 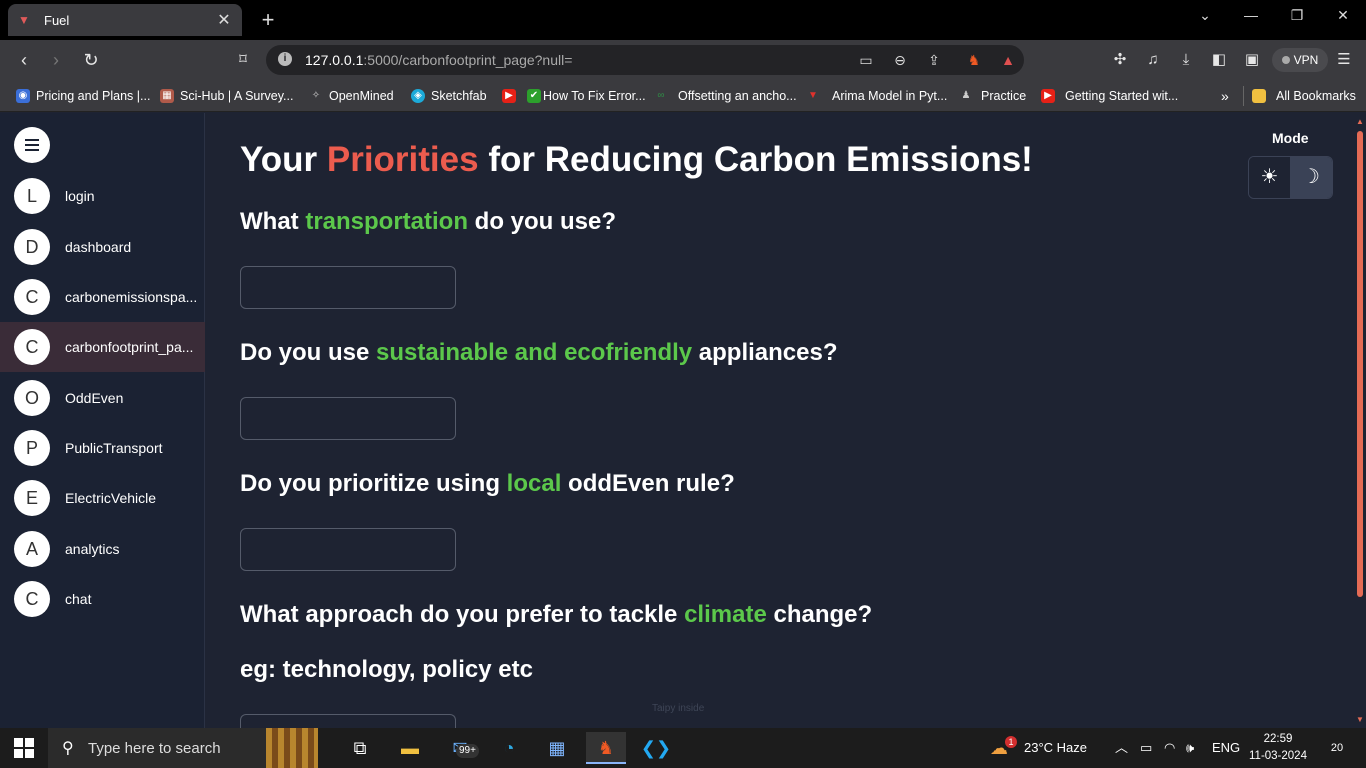 I want to click on question-transportation: What transportation do you use?, so click(x=428, y=222).